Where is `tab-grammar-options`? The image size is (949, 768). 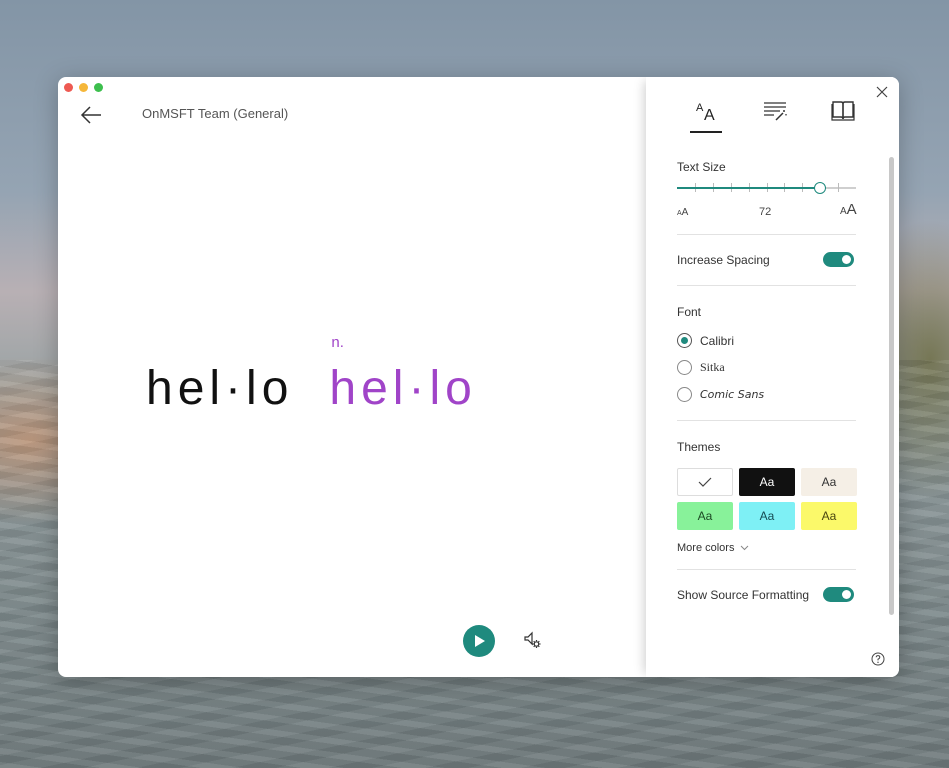
tab-grammar-options is located at coordinates (776, 116).